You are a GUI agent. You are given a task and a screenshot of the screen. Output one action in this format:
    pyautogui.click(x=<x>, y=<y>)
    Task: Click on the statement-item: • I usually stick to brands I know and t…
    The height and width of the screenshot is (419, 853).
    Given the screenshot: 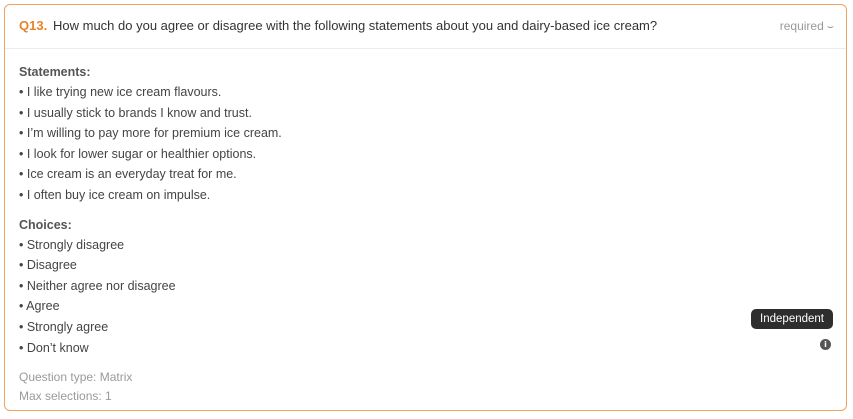 What is the action you would take?
    pyautogui.click(x=135, y=112)
    